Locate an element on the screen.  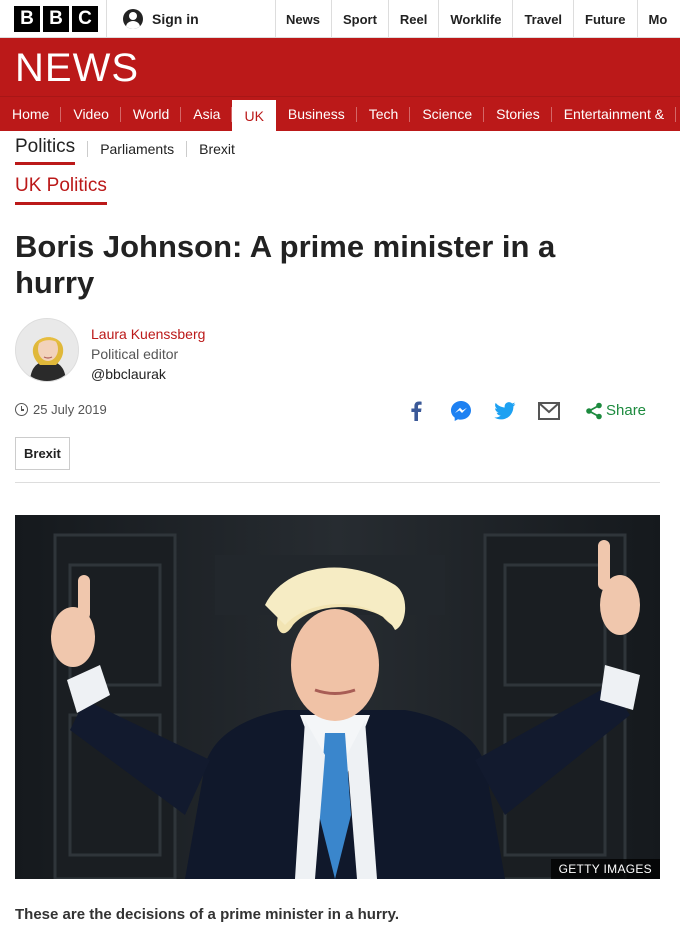
top-nav-more: Mo is located at coordinates (658, 19).